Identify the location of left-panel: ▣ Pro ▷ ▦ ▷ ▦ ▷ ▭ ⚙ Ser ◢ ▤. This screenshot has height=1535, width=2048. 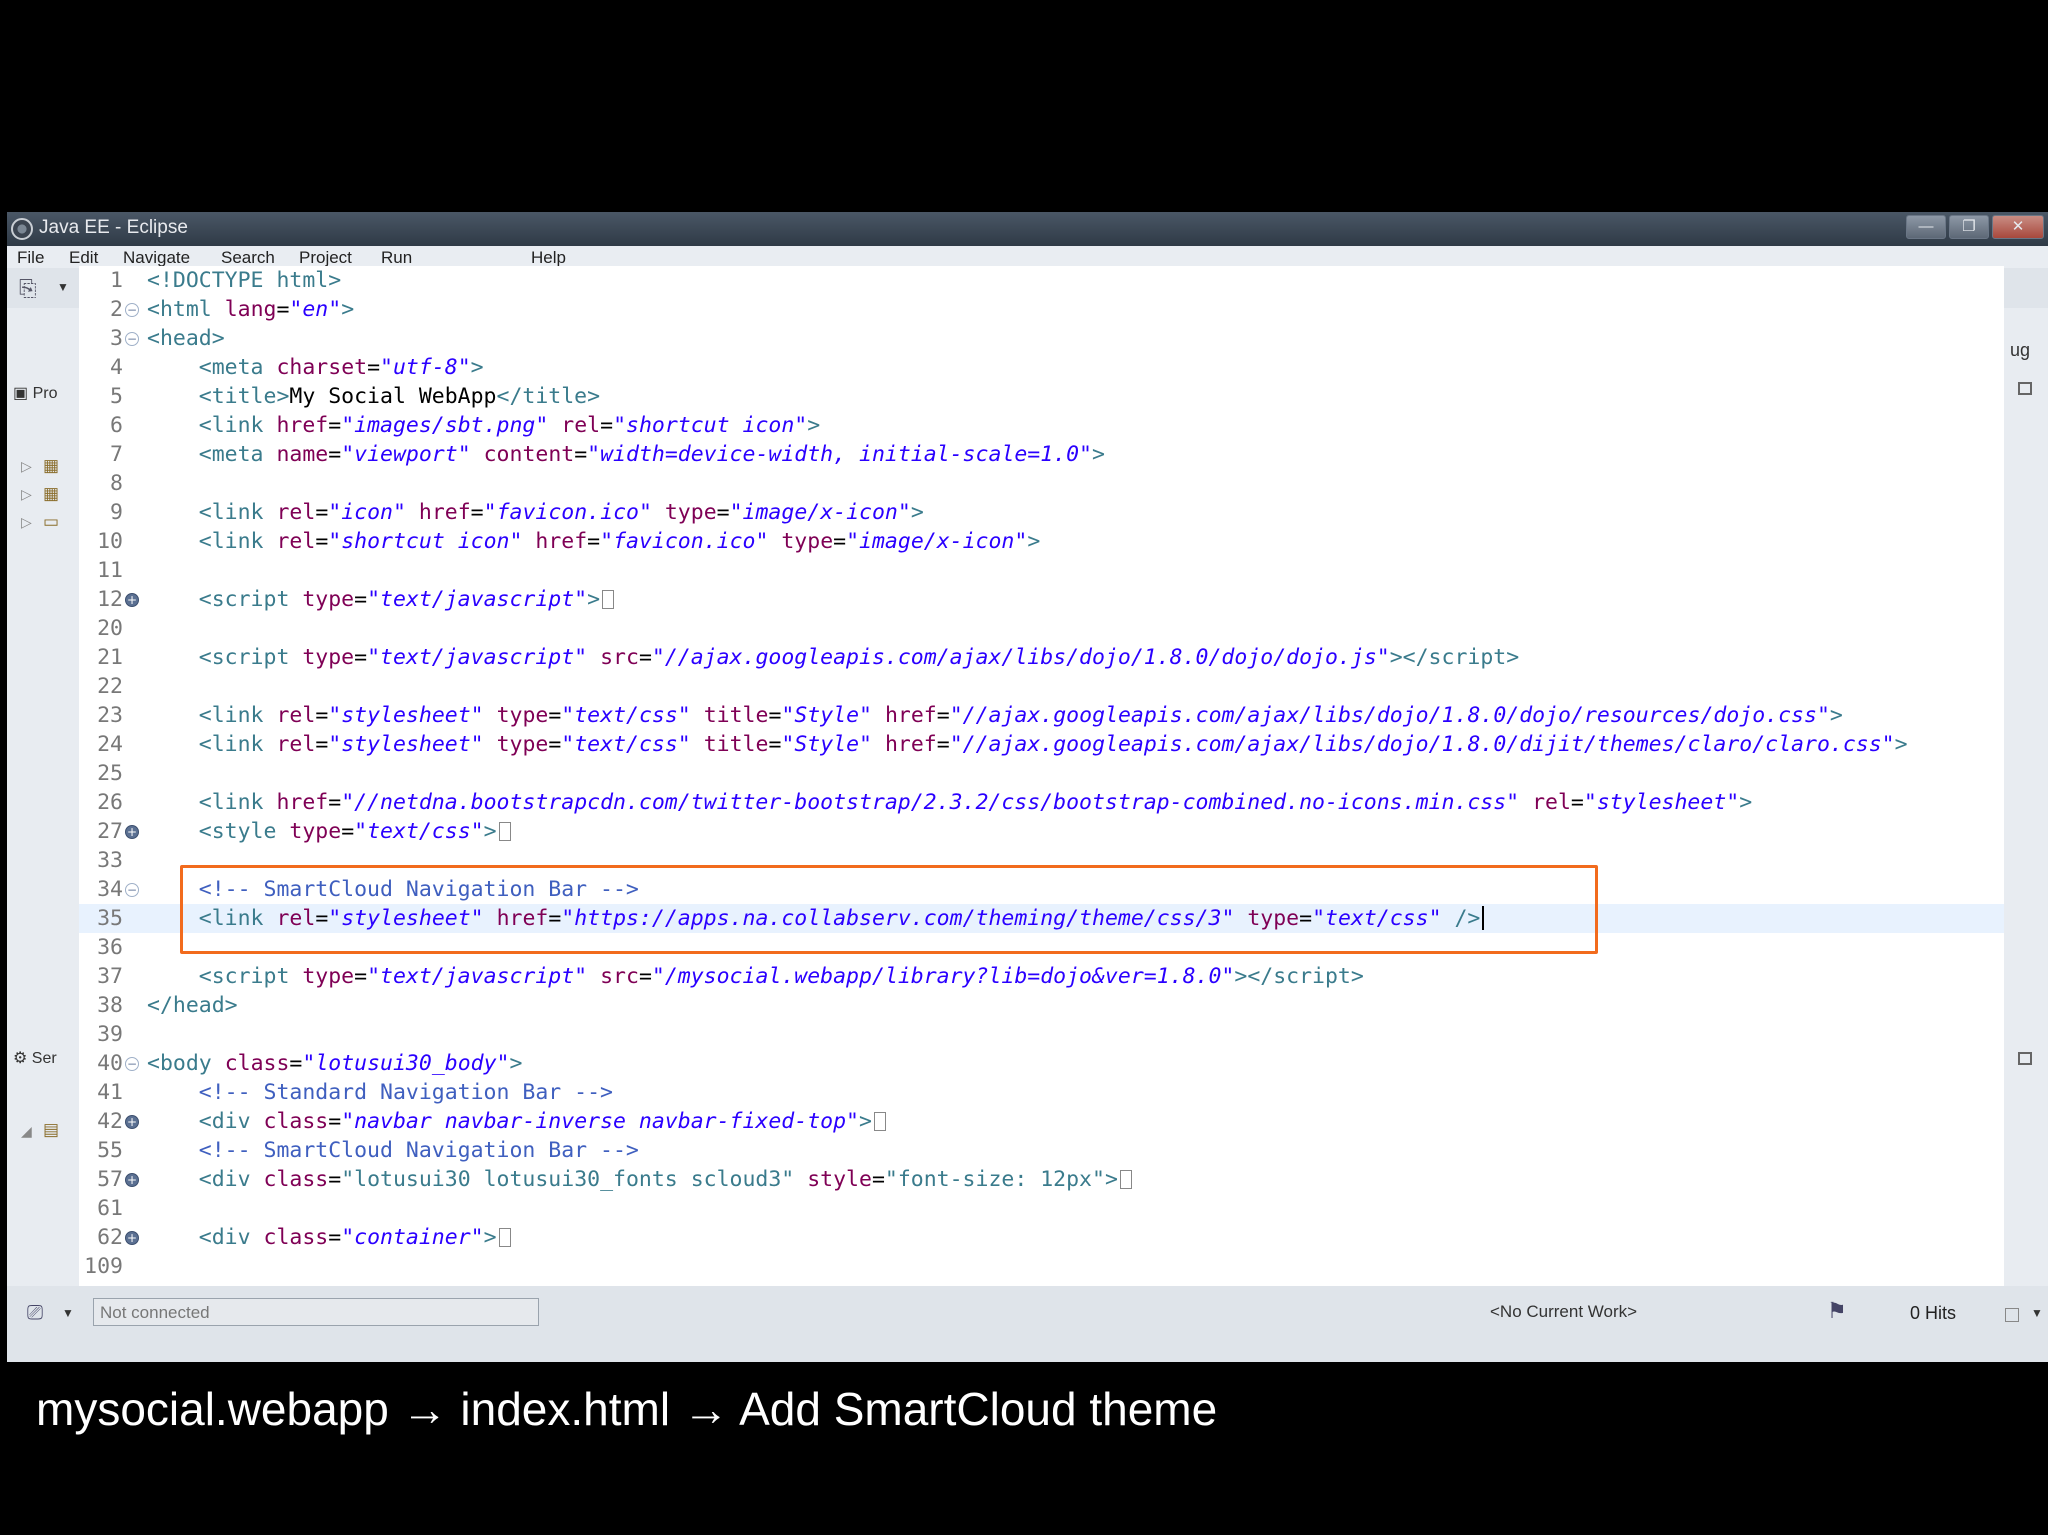
(43, 803).